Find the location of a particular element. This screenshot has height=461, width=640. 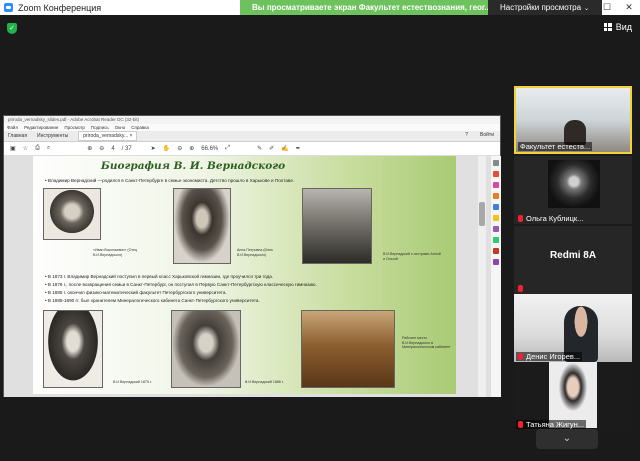

view-label: Вид is located at coordinates (623, 27).